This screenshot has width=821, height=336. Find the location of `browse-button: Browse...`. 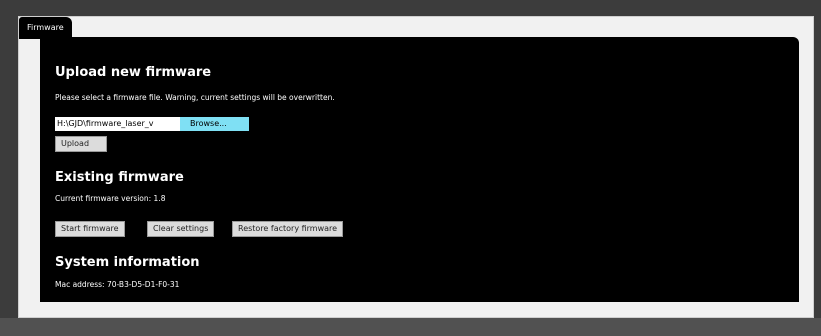

browse-button: Browse... is located at coordinates (214, 124).